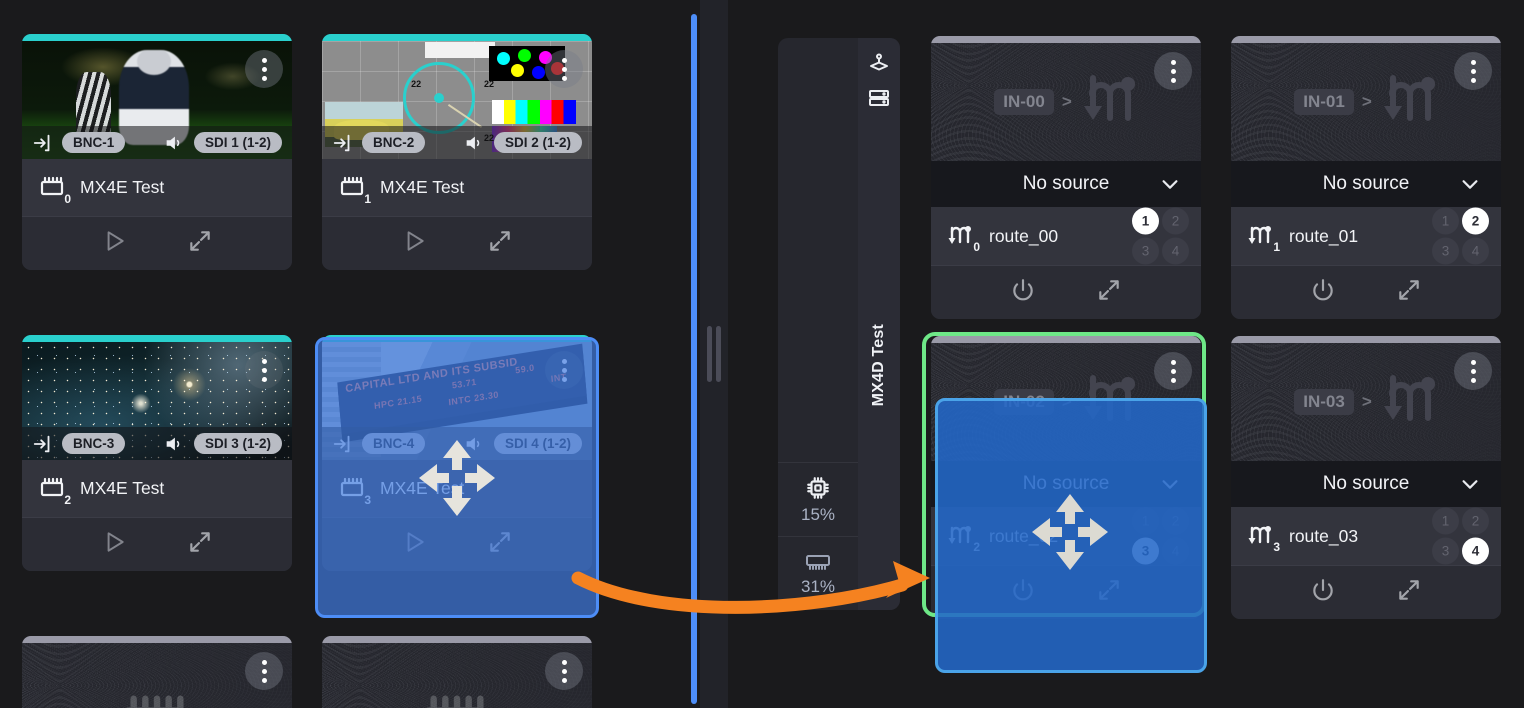 The width and height of the screenshot is (1524, 708). What do you see at coordinates (537, 142) in the screenshot?
I see `audio-chip: SDI 2 (1-2)` at bounding box center [537, 142].